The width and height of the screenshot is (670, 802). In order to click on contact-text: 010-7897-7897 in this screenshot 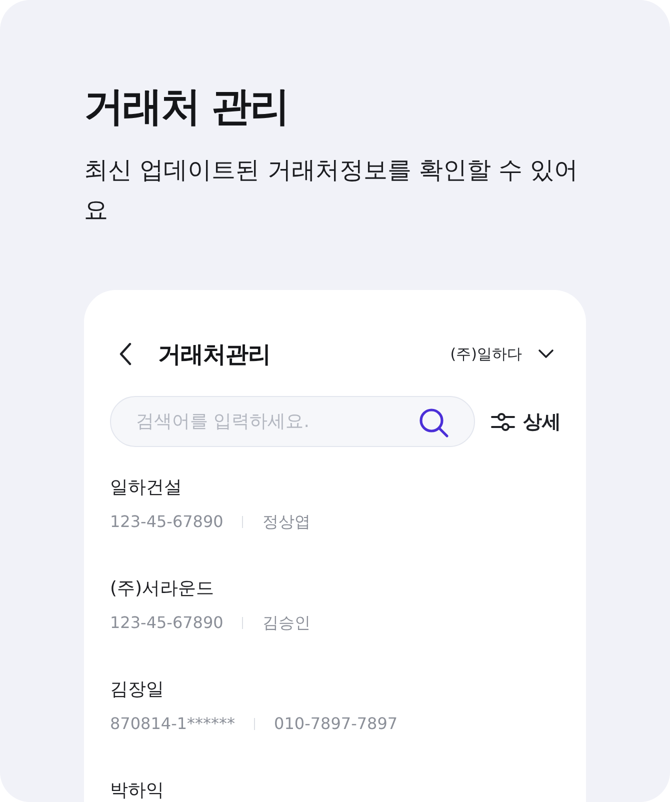, I will do `click(336, 724)`.